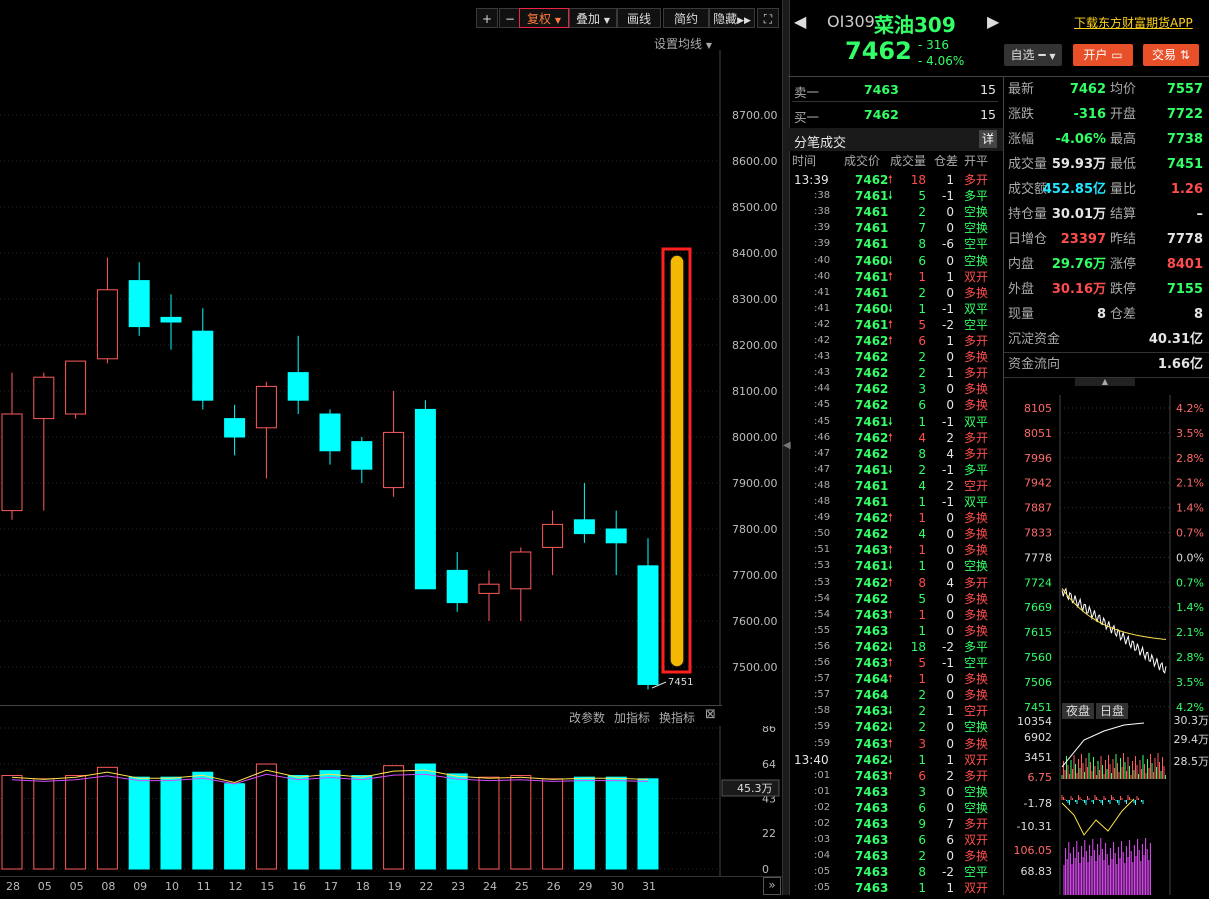 The height and width of the screenshot is (899, 1209). I want to click on tick-row: :44746230多换, so click(895, 389).